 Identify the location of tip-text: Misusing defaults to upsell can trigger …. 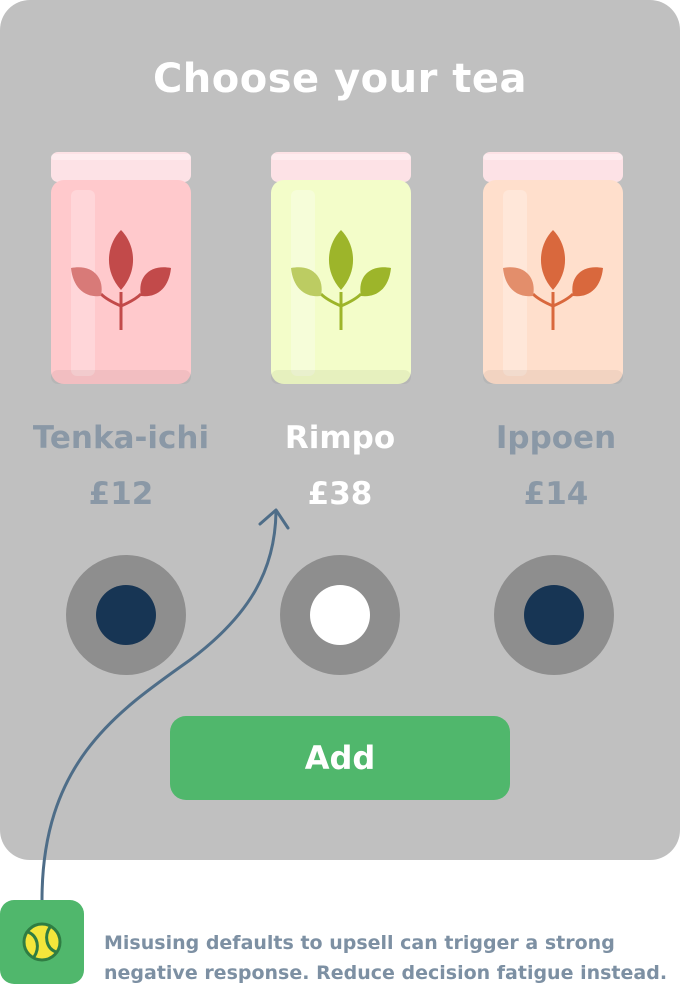
(392, 958).